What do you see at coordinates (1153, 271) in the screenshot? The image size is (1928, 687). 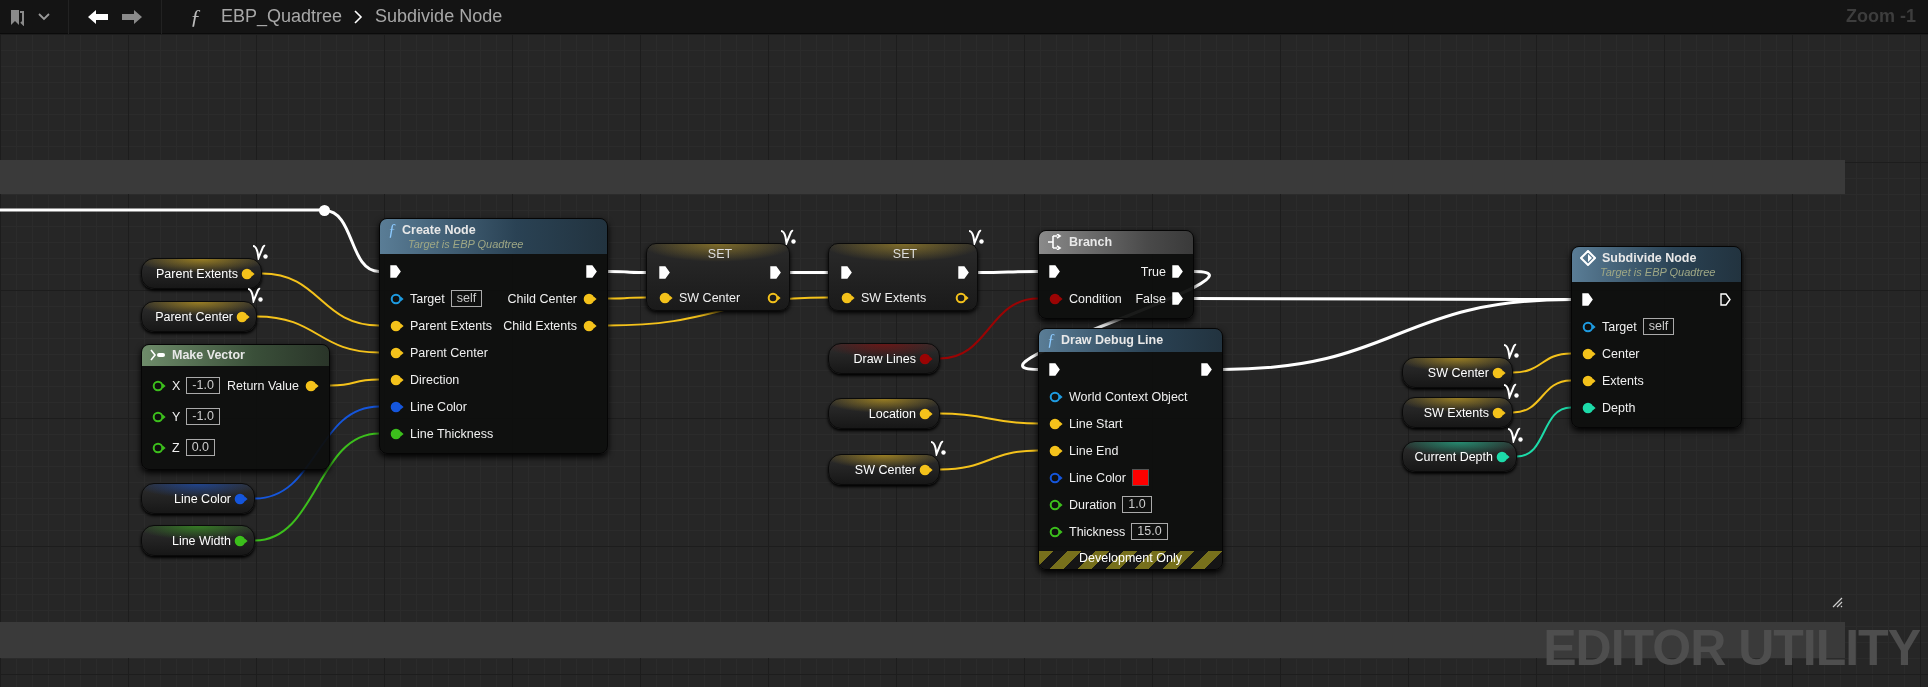 I see `pin-label: True` at bounding box center [1153, 271].